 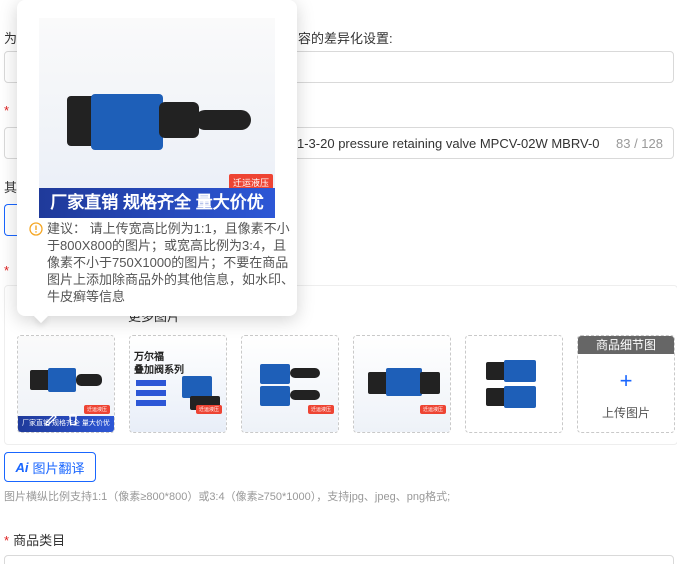 What do you see at coordinates (7, 110) in the screenshot?
I see `title-required-mark: *` at bounding box center [7, 110].